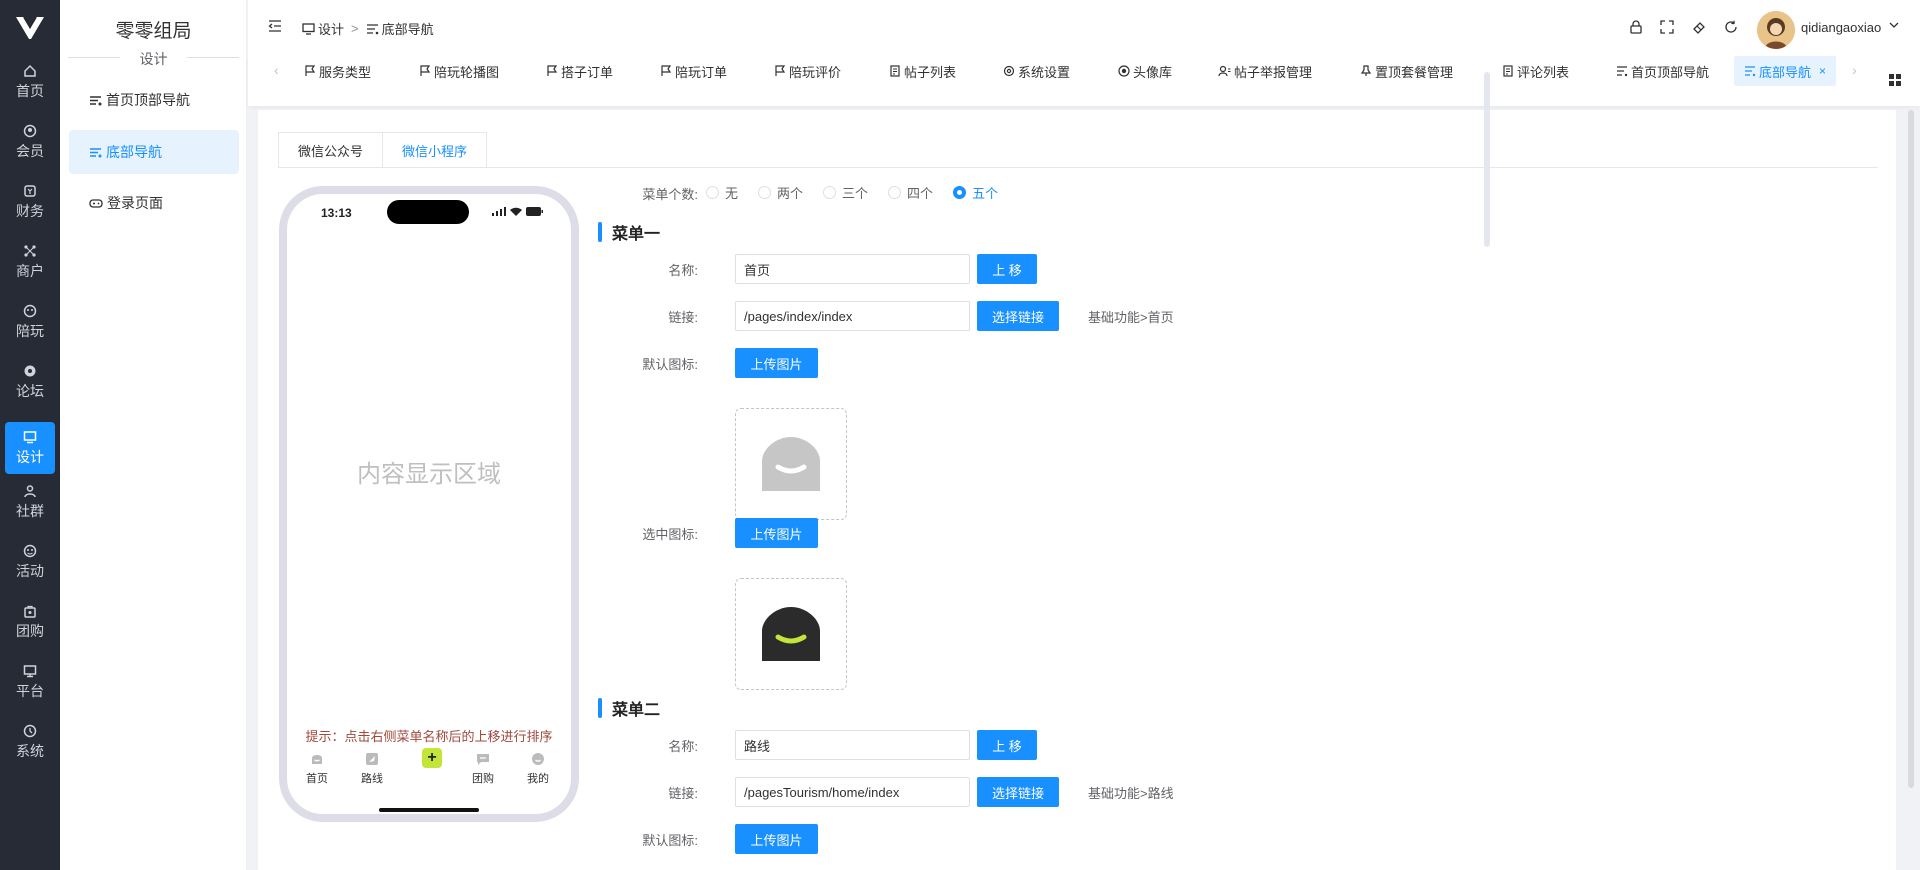 This screenshot has height=870, width=1920. What do you see at coordinates (922, 71) in the screenshot?
I see `tab-post-list: 帖子列表` at bounding box center [922, 71].